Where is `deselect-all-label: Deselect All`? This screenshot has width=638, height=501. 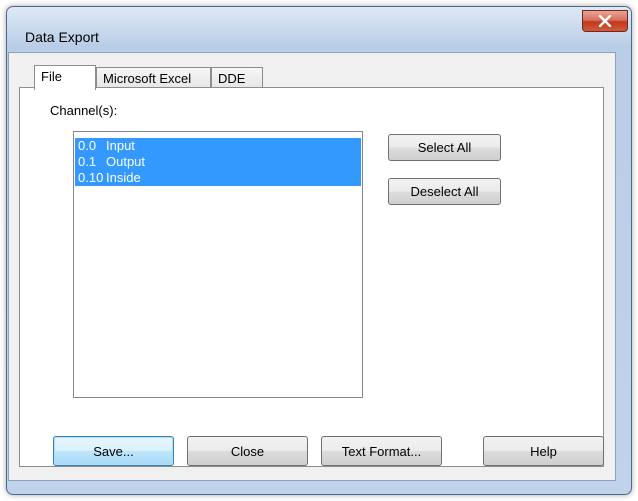 deselect-all-label: Deselect All is located at coordinates (444, 191).